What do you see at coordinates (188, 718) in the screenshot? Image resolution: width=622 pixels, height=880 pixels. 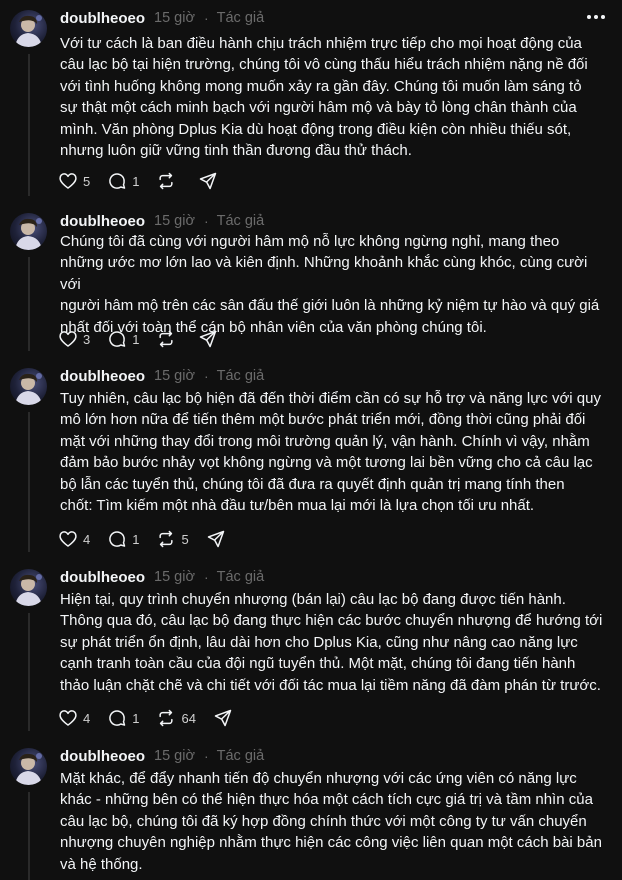 I see `repost-count: 64` at bounding box center [188, 718].